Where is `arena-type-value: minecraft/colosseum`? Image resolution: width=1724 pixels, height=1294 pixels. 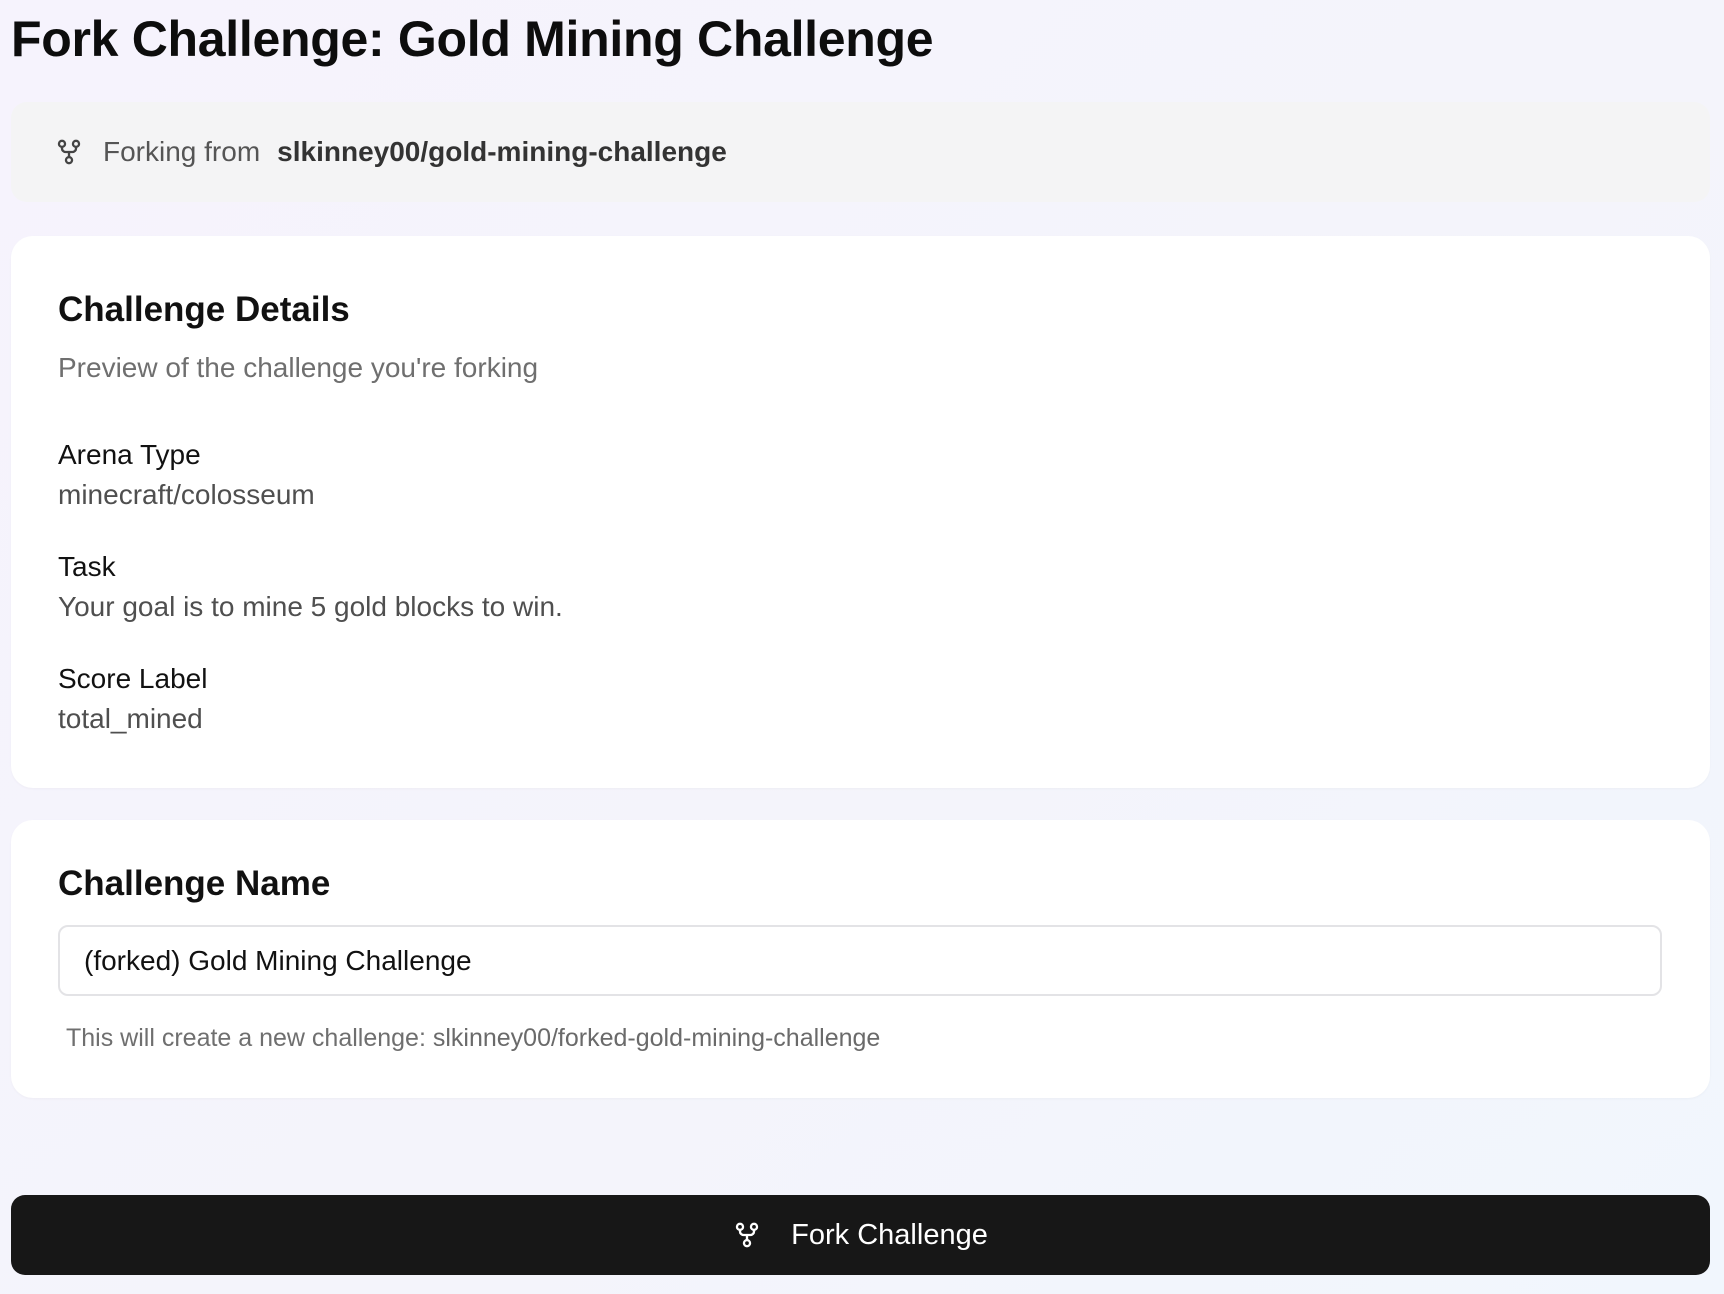
arena-type-value: minecraft/colosseum is located at coordinates (186, 494).